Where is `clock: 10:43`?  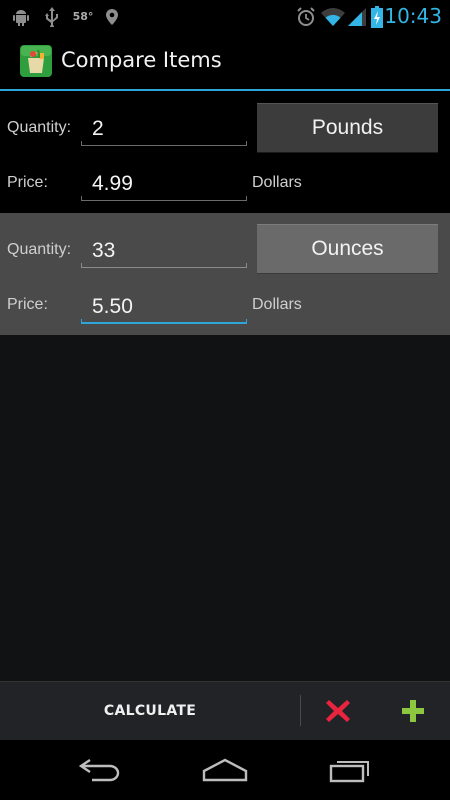 clock: 10:43 is located at coordinates (413, 16).